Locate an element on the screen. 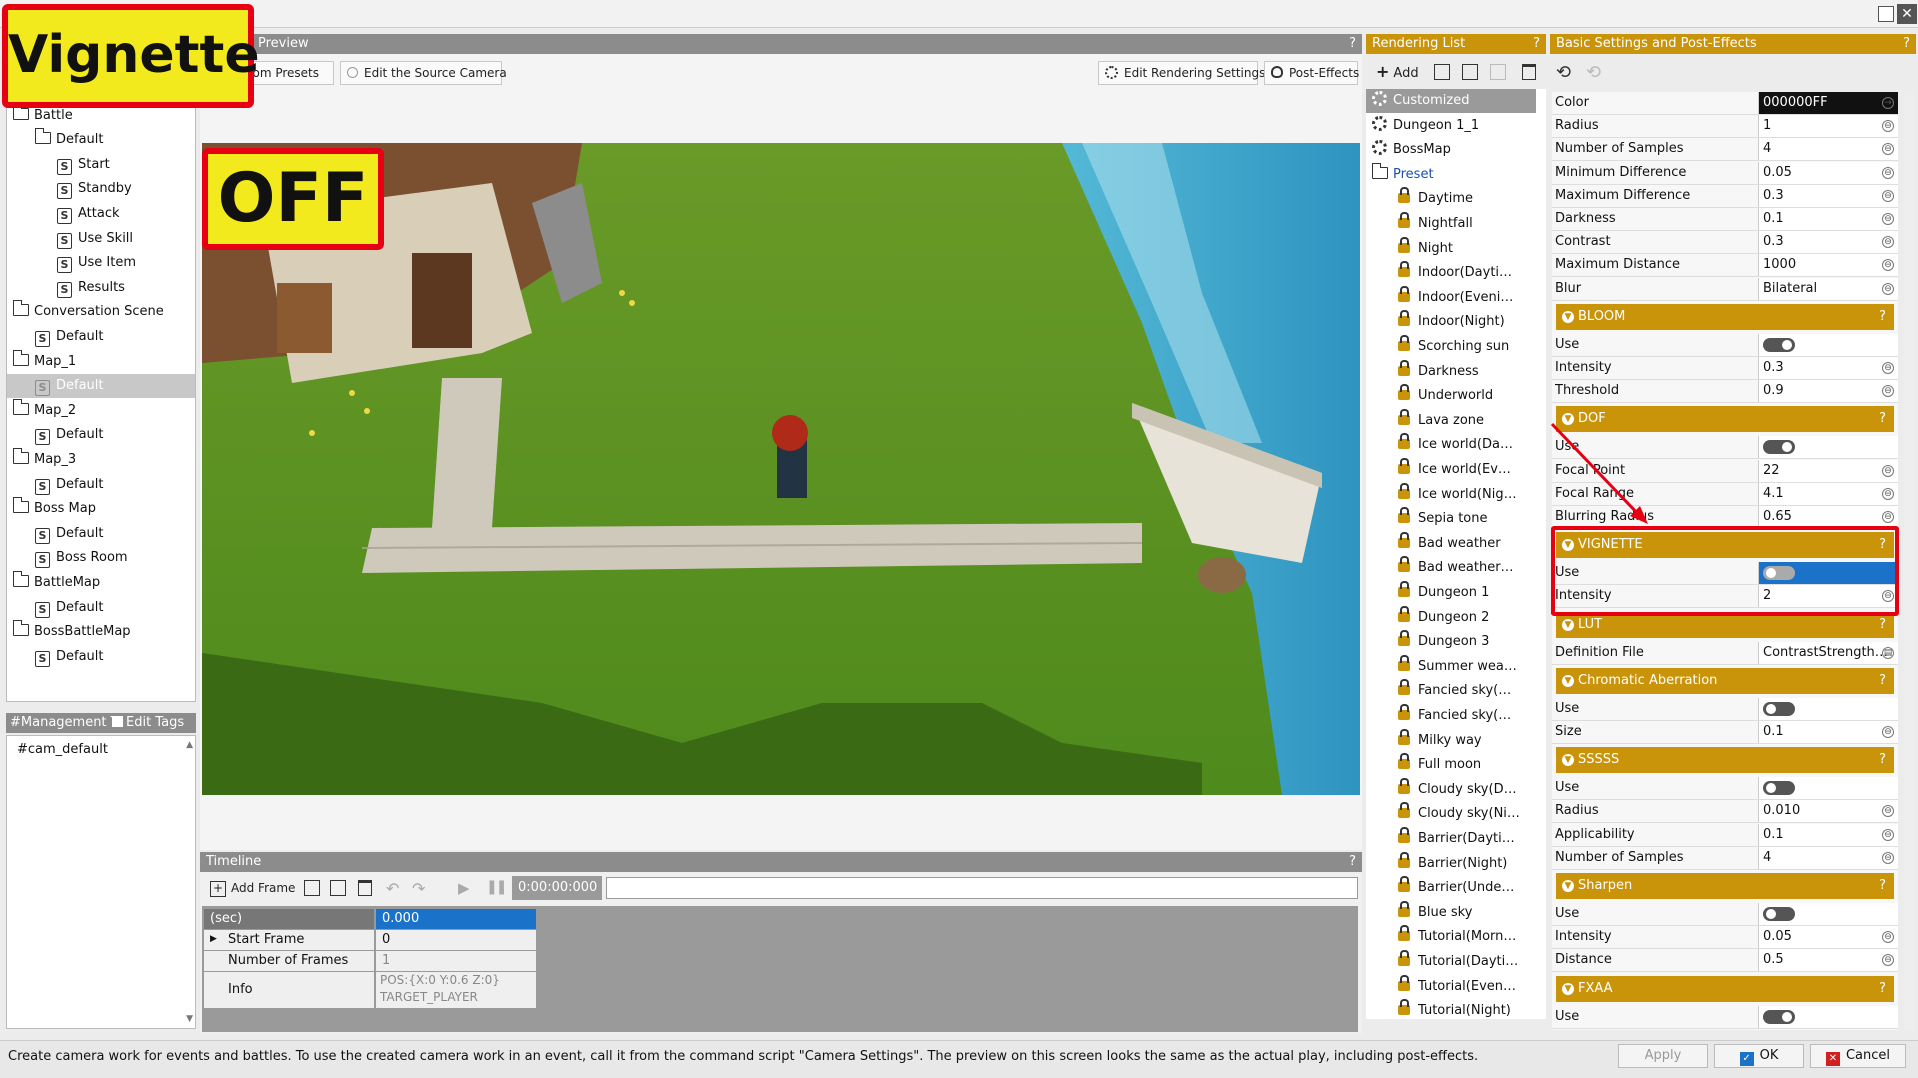  timeline-track is located at coordinates (982, 888).